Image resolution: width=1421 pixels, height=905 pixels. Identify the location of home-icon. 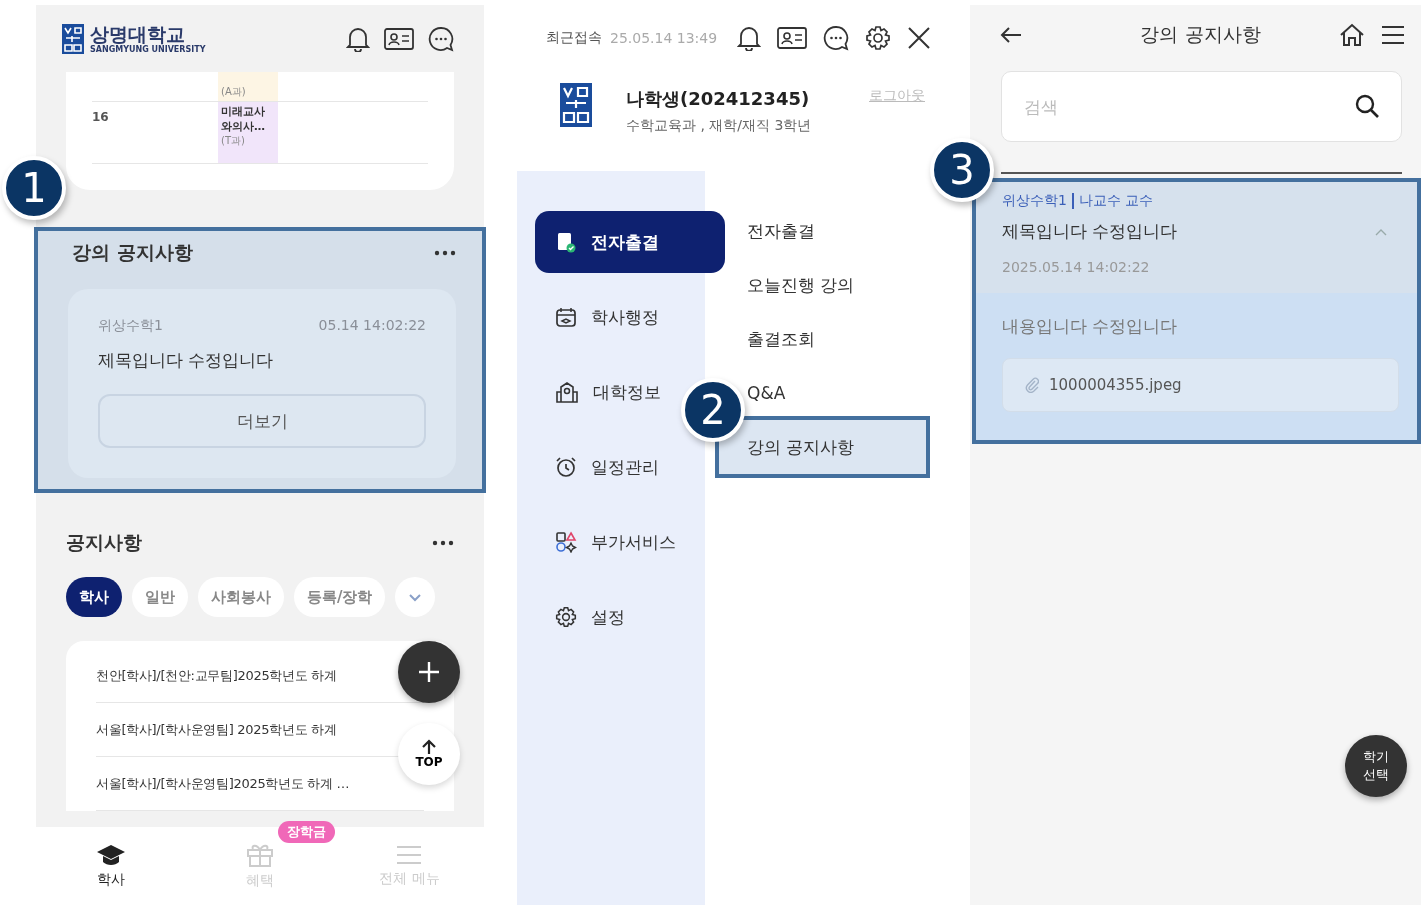
(1352, 35).